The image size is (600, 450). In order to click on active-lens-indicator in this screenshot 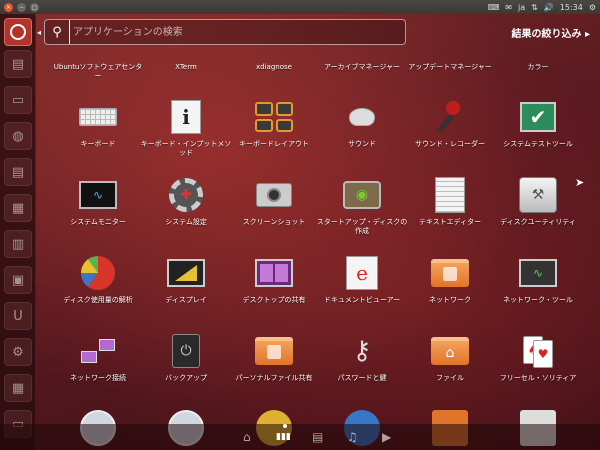, I will do `click(285, 426)`.